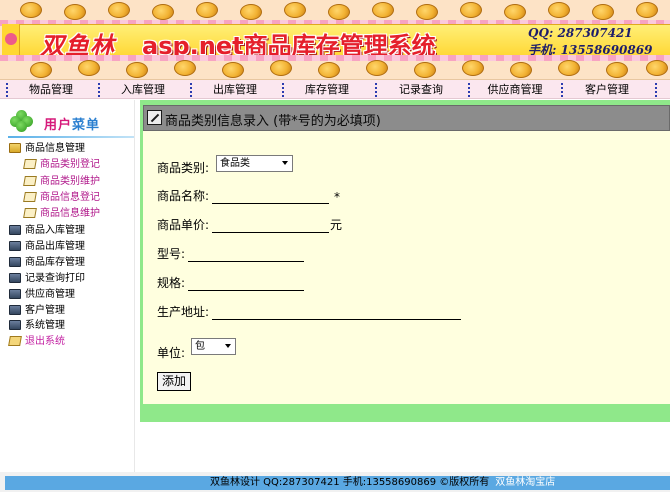  Describe the element at coordinates (50, 294) in the screenshot. I see `sidebar-item-label: 供应商管理` at that location.